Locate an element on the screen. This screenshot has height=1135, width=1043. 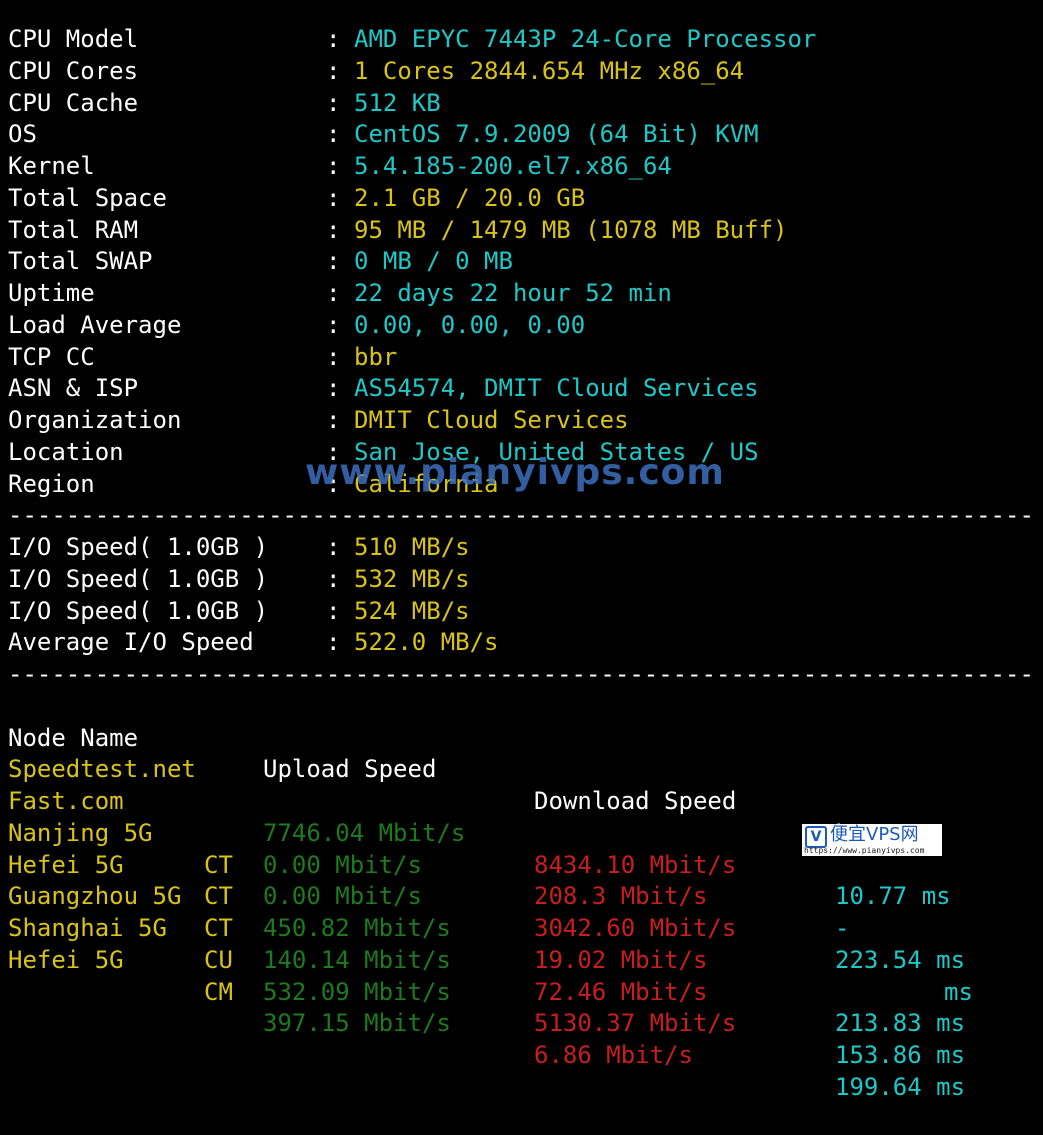
info-row-tcp-cc: TCP CC: bbr is located at coordinates (523, 358).